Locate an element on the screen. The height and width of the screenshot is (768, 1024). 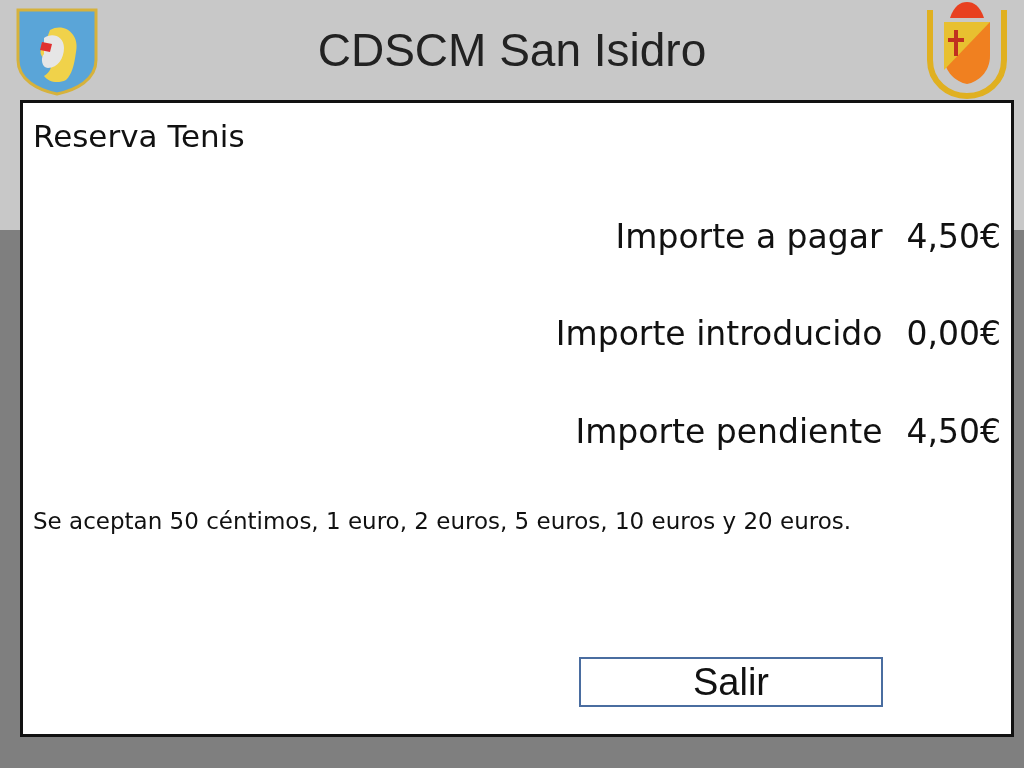
app-title: CDSCM San Isidro is located at coordinates (512, 50).